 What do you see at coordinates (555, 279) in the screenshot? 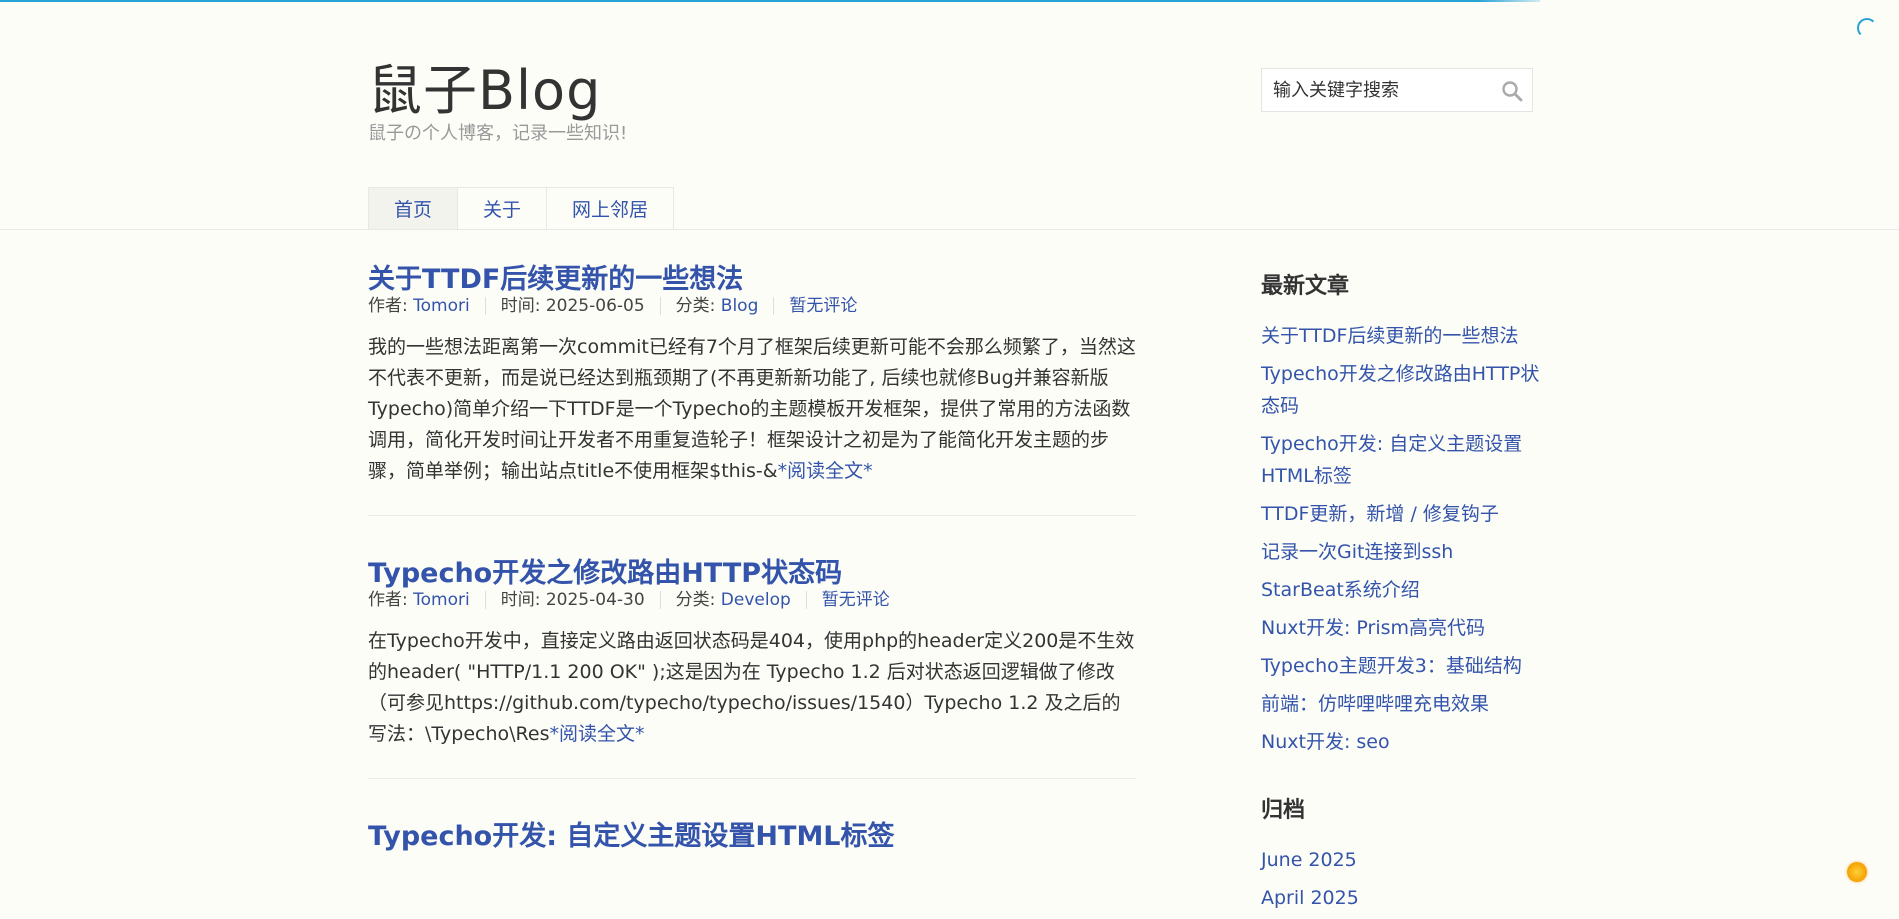
I see `post-title-link: 关于TTDF后续更新的一些想法` at bounding box center [555, 279].